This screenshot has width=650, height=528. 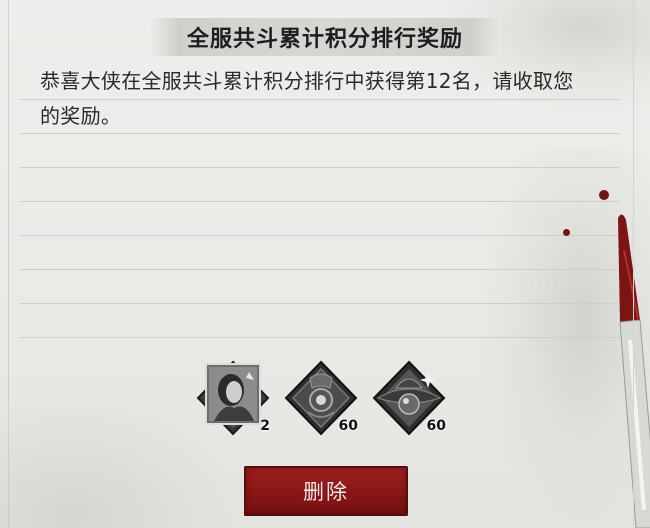 I want to click on reward-list: 2 60 60, so click(x=329, y=398).